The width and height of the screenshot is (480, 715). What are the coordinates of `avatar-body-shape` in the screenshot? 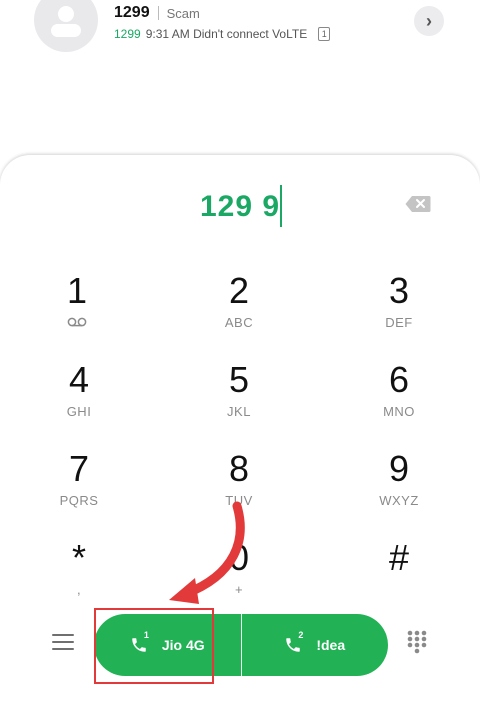 It's located at (66, 30).